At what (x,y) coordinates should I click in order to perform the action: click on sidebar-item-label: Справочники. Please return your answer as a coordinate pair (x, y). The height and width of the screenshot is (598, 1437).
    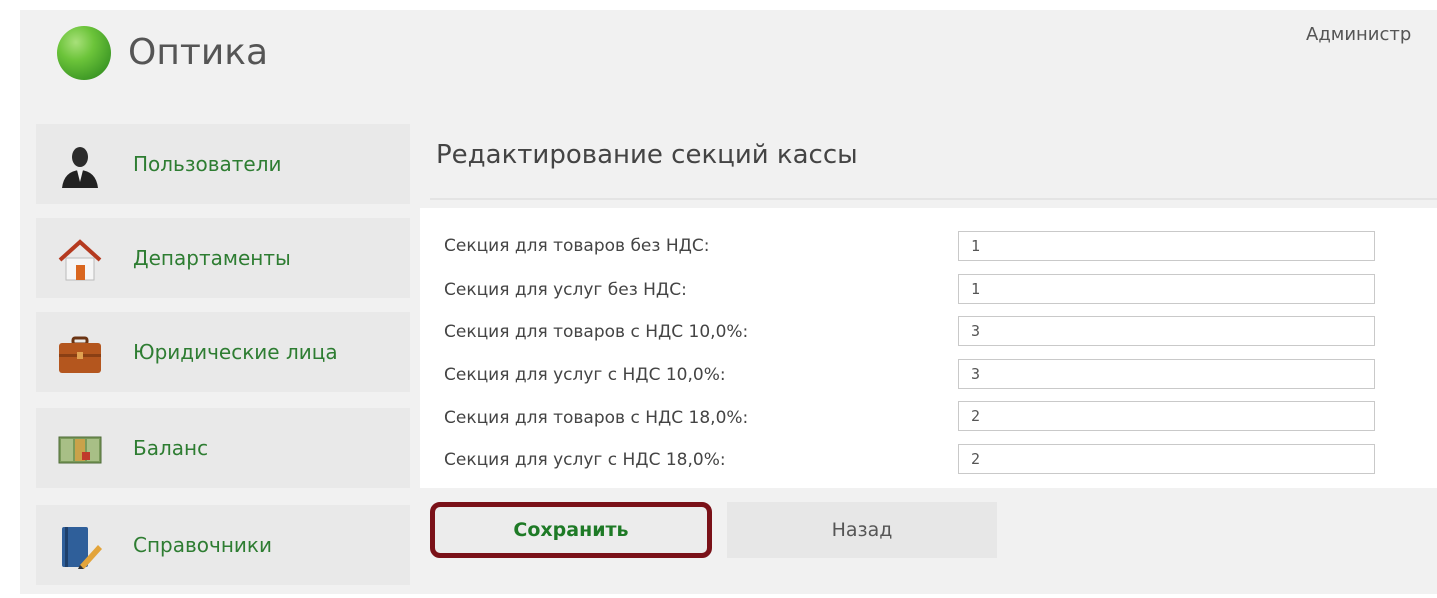
    Looking at the image, I should click on (202, 545).